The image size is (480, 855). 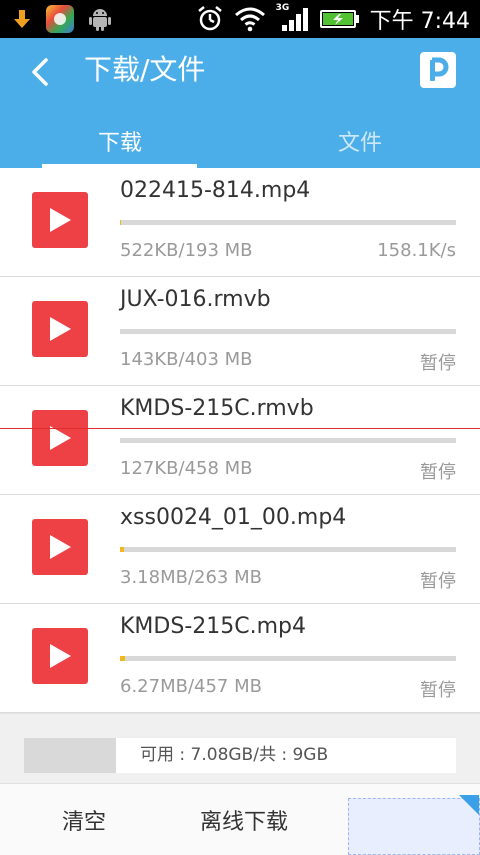 I want to click on back-arrow-icon, so click(x=40, y=72).